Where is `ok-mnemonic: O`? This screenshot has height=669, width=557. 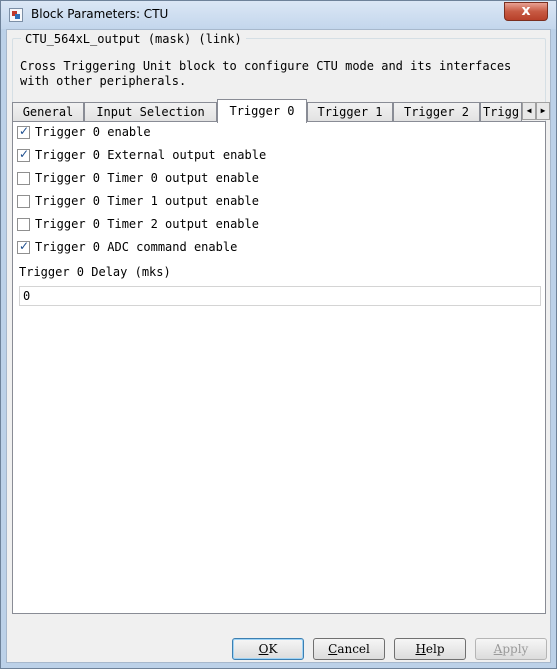
ok-mnemonic: O is located at coordinates (263, 649).